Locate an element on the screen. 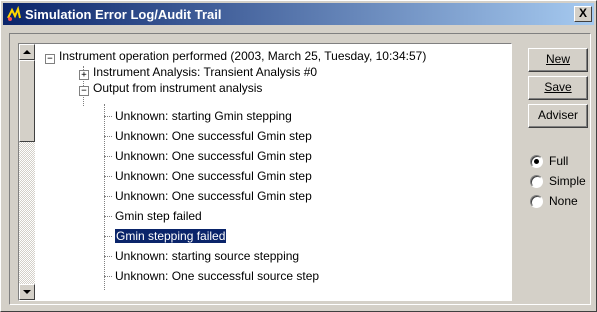 Image resolution: width=597 pixels, height=312 pixels. log-entry: Gmin step failed is located at coordinates (158, 216).